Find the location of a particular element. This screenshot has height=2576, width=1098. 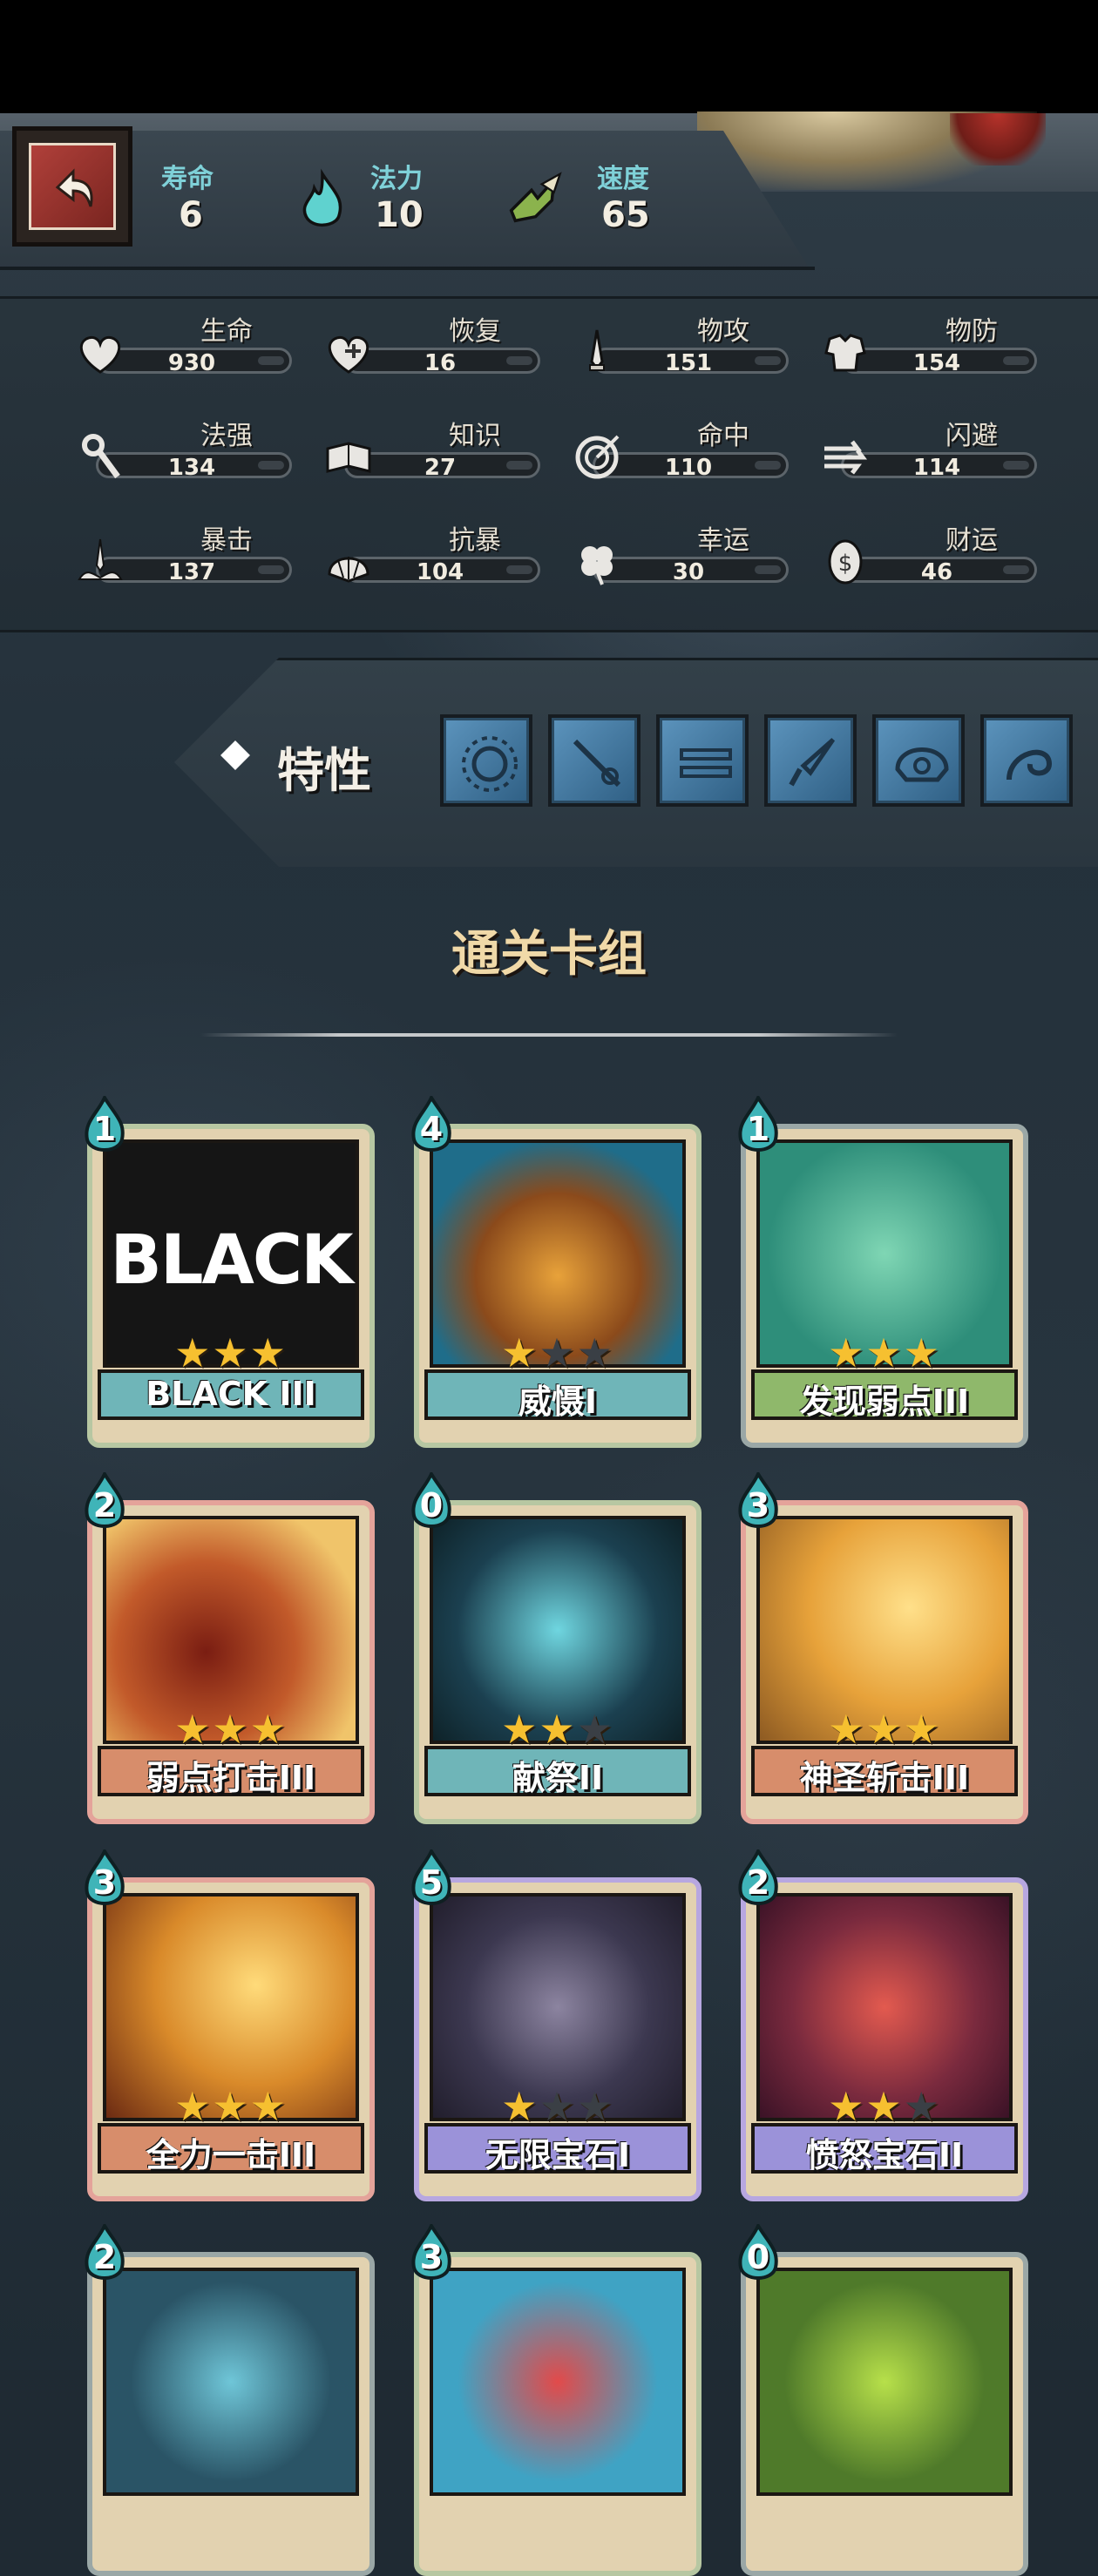

black-logo: BLACK is located at coordinates (231, 1260).